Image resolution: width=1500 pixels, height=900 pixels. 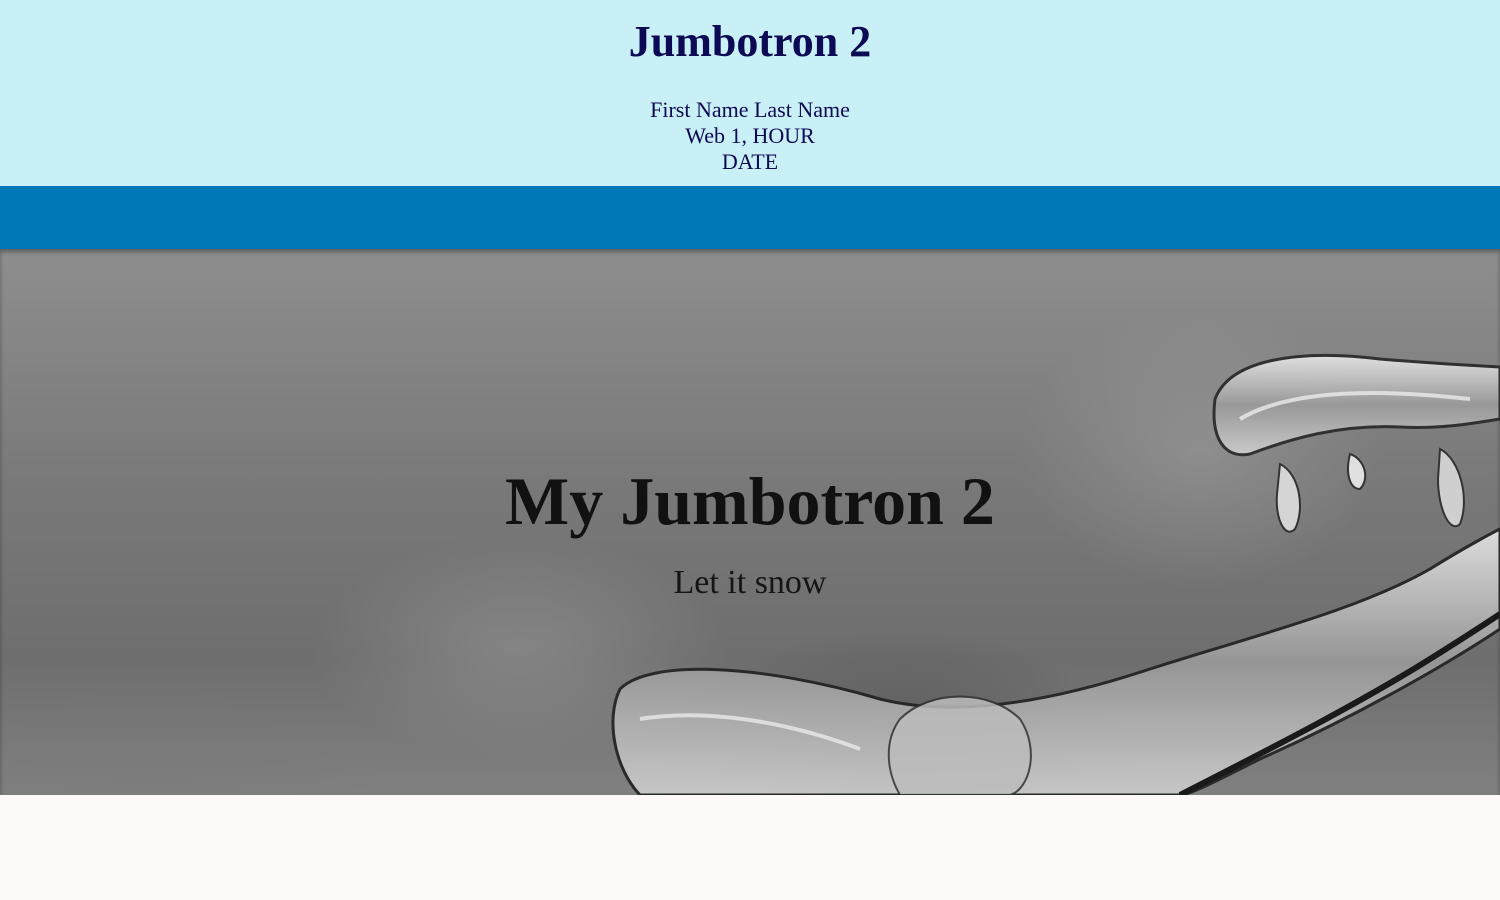 What do you see at coordinates (750, 109) in the screenshot?
I see `author-name: First Name Last Name` at bounding box center [750, 109].